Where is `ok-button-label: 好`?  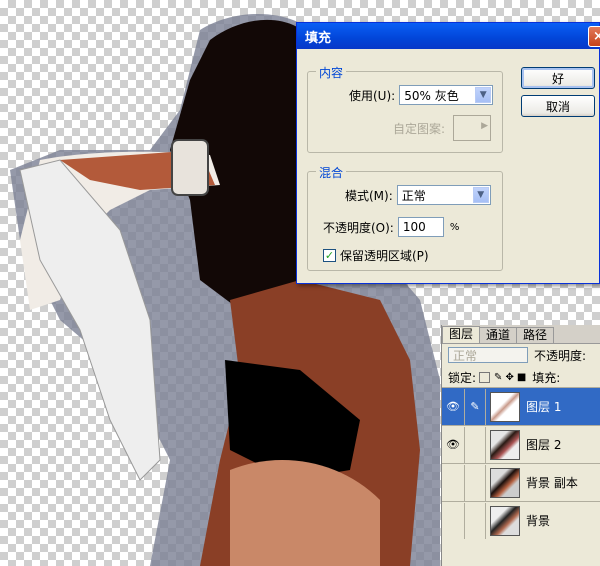 ok-button-label: 好 is located at coordinates (557, 78).